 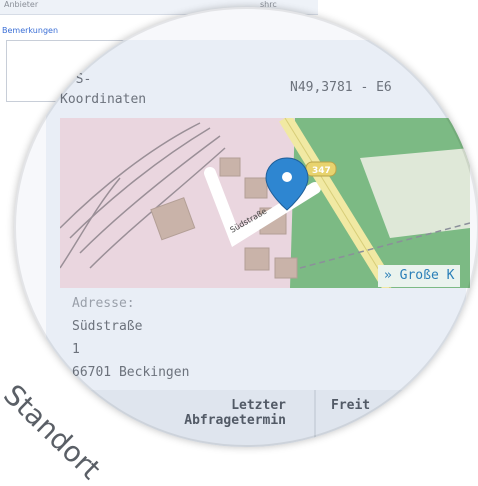 What do you see at coordinates (21, 4) in the screenshot?
I see `background-field-label: Anbieter` at bounding box center [21, 4].